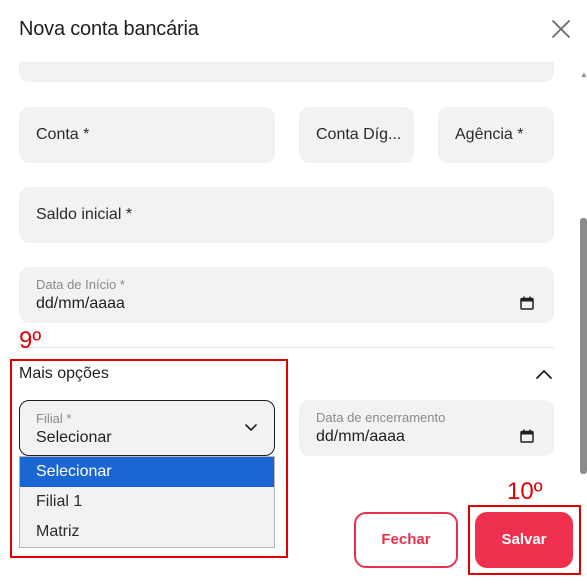 This screenshot has height=586, width=587. Describe the element at coordinates (293, 31) in the screenshot. I see `modal-header: Nova conta bancária` at that location.